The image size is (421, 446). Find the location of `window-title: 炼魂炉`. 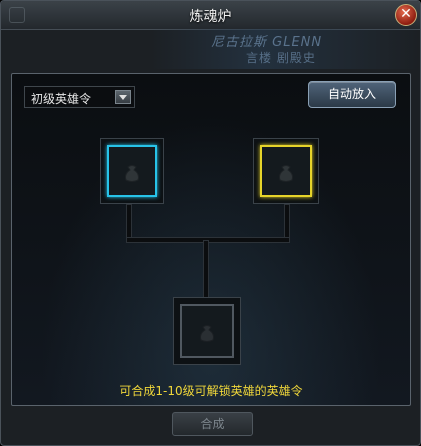

window-title: 炼魂炉 is located at coordinates (210, 17).